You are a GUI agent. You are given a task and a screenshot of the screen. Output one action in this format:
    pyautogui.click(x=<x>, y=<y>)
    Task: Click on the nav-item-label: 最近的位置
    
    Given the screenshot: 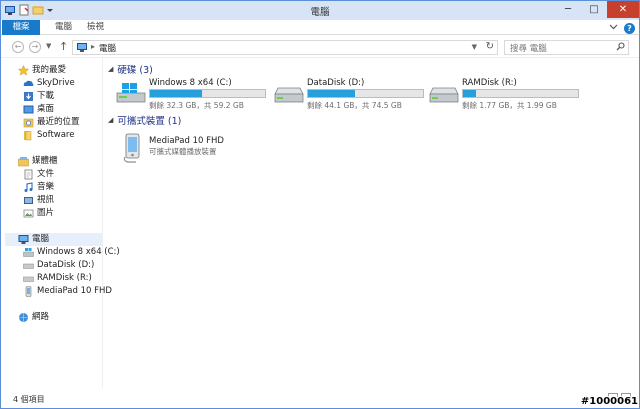 What is the action you would take?
    pyautogui.click(x=58, y=122)
    